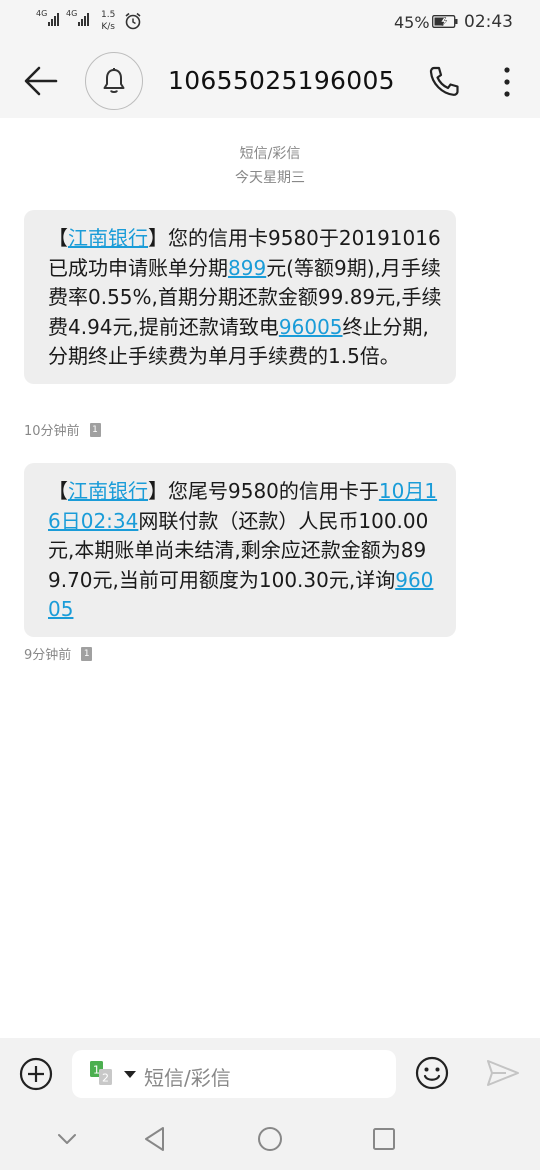 This screenshot has height=1170, width=540. I want to click on message-composer: 1 2 短信/彩信, so click(270, 1074).